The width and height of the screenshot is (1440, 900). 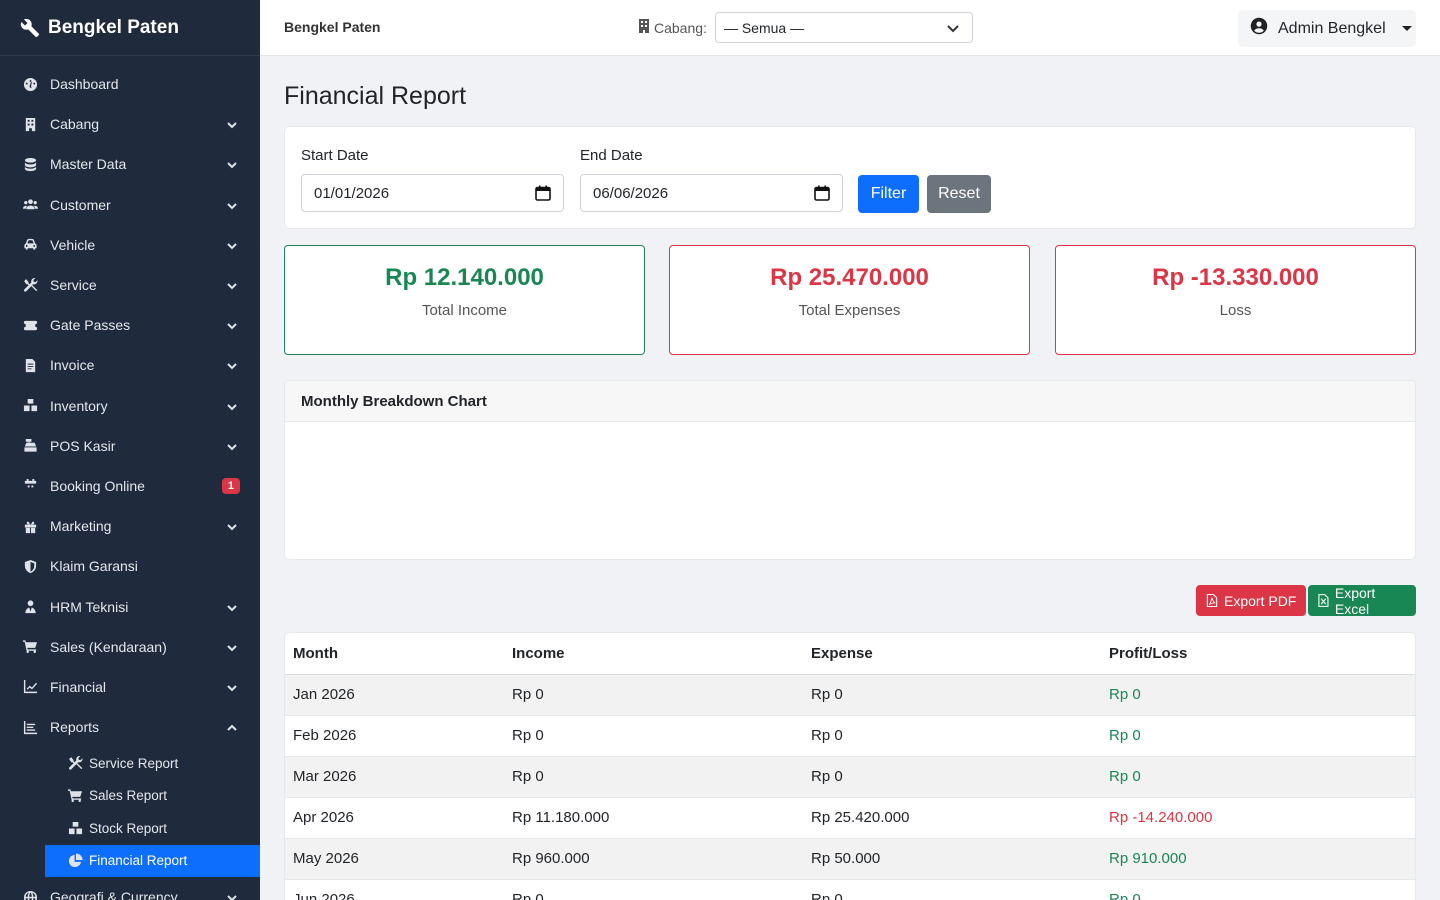 I want to click on user-circle-icon, so click(x=1264, y=28).